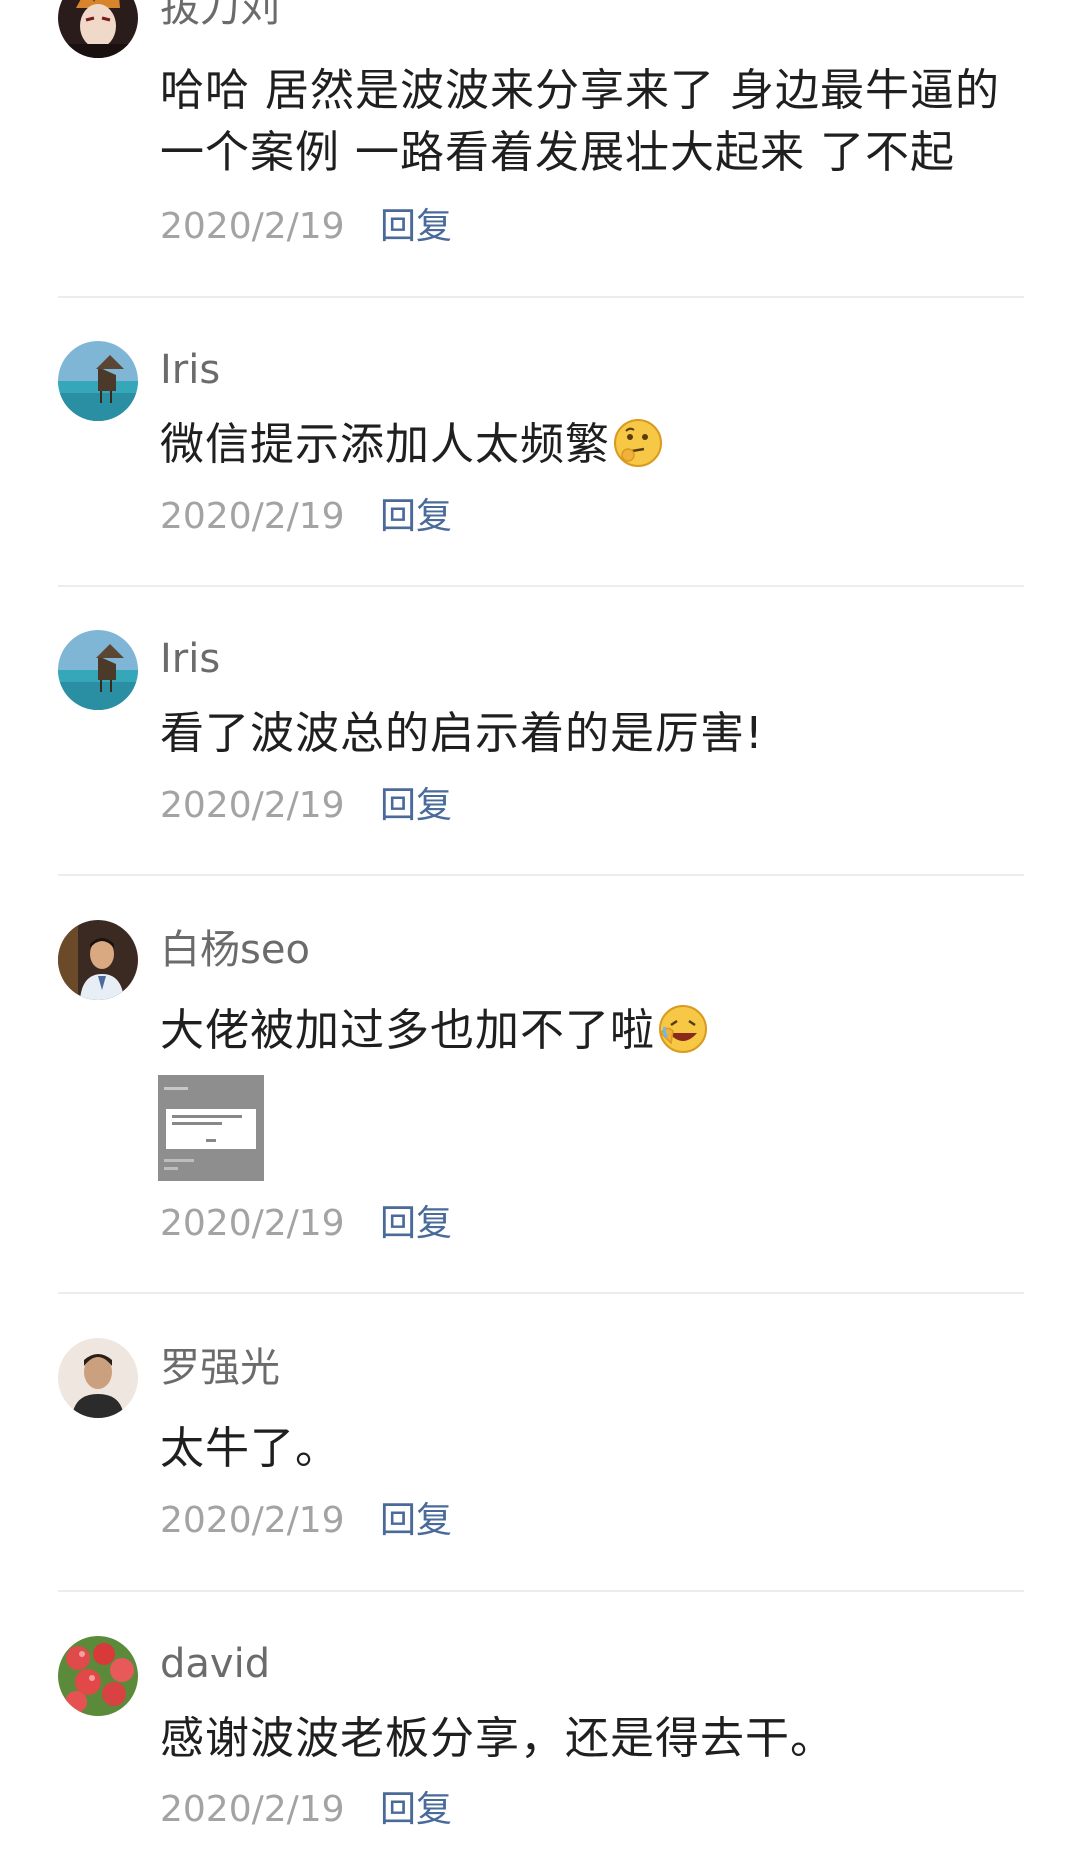  What do you see at coordinates (462, 733) in the screenshot?
I see `comment-text: 看了波波总的启示着的是厉害!` at bounding box center [462, 733].